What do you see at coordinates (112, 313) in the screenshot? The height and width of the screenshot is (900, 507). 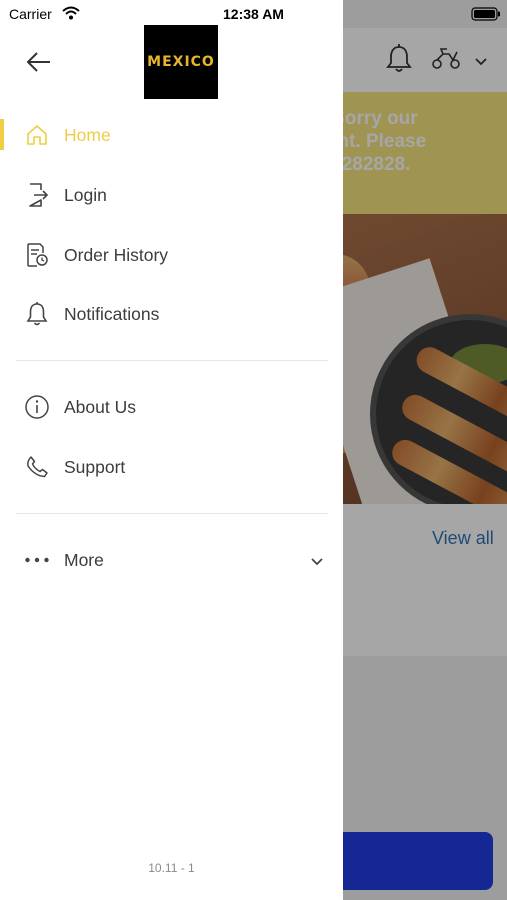 I see `menu-label: Notifications` at bounding box center [112, 313].